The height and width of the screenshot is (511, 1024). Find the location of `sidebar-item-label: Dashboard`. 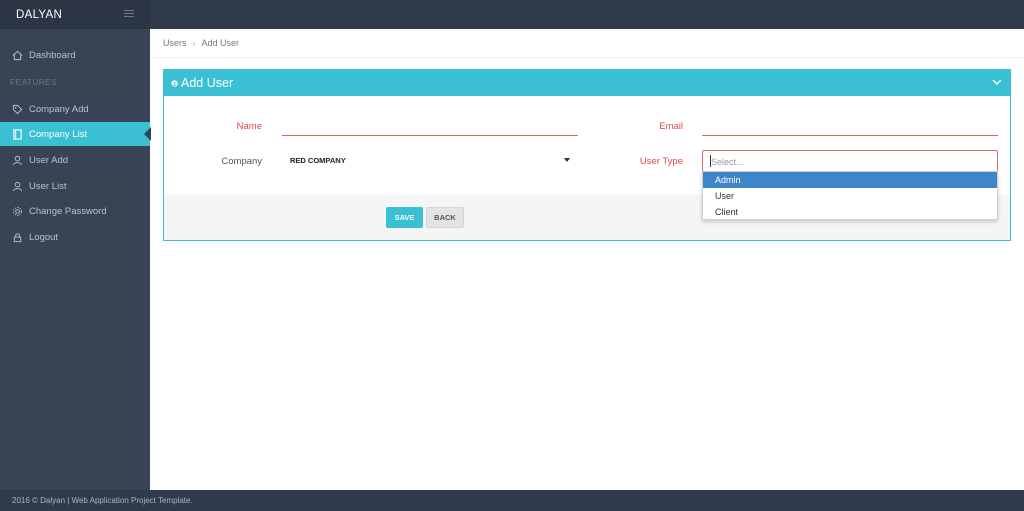

sidebar-item-label: Dashboard is located at coordinates (52, 55).